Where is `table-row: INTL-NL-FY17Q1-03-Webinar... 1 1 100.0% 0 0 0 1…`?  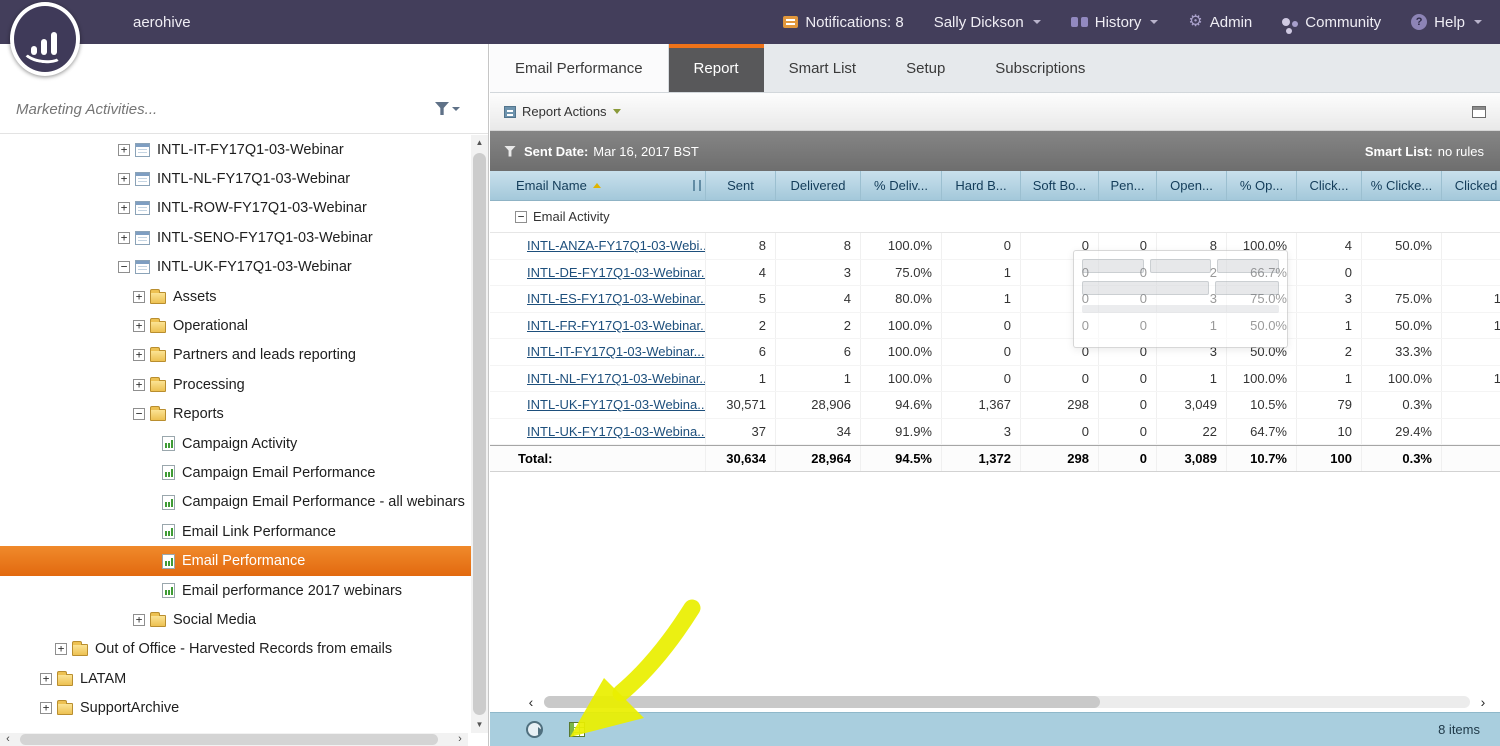 table-row: INTL-NL-FY17Q1-03-Webinar... 1 1 100.0% 0 0 0 1… is located at coordinates (995, 378).